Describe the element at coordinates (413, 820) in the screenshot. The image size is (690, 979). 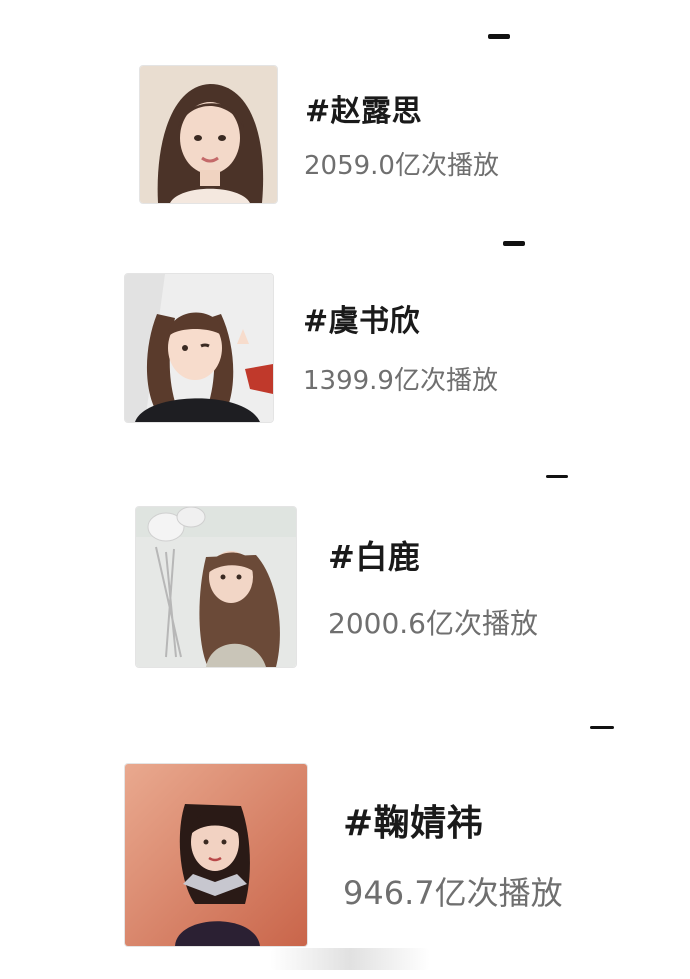
I see `hashtag-title: #鞠婧祎` at that location.